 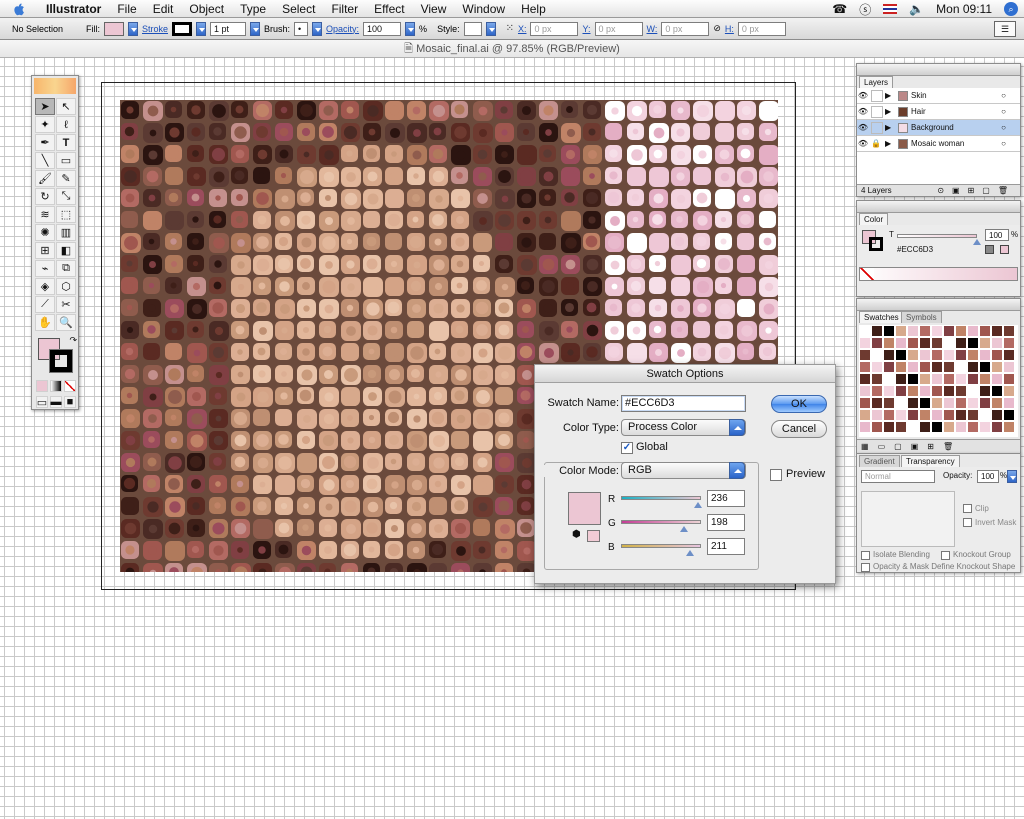 I want to click on stroke-weight-popup, so click(x=255, y=28).